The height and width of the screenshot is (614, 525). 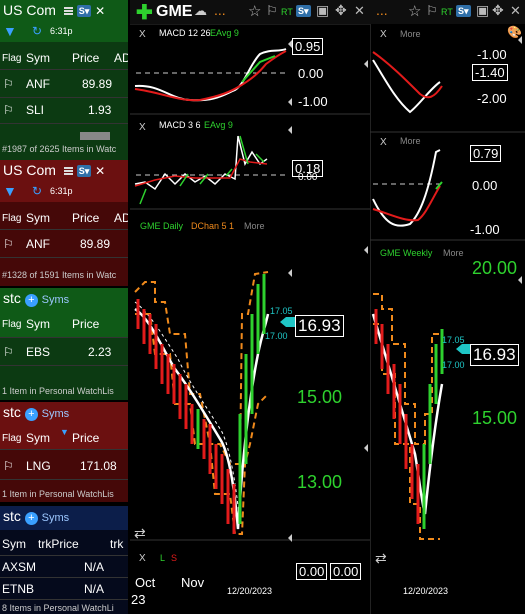 I want to click on scrollbar, so click(x=64, y=136).